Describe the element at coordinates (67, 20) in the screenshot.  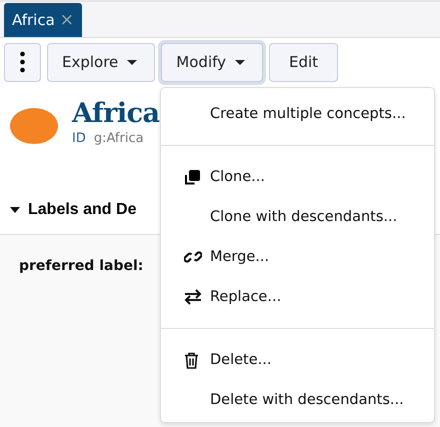
I see `close-icon: ×` at that location.